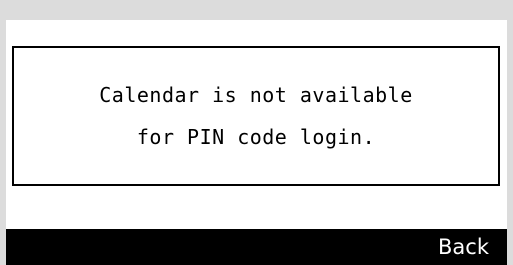  Describe the element at coordinates (256, 247) in the screenshot. I see `softkey-bar: Back` at that location.